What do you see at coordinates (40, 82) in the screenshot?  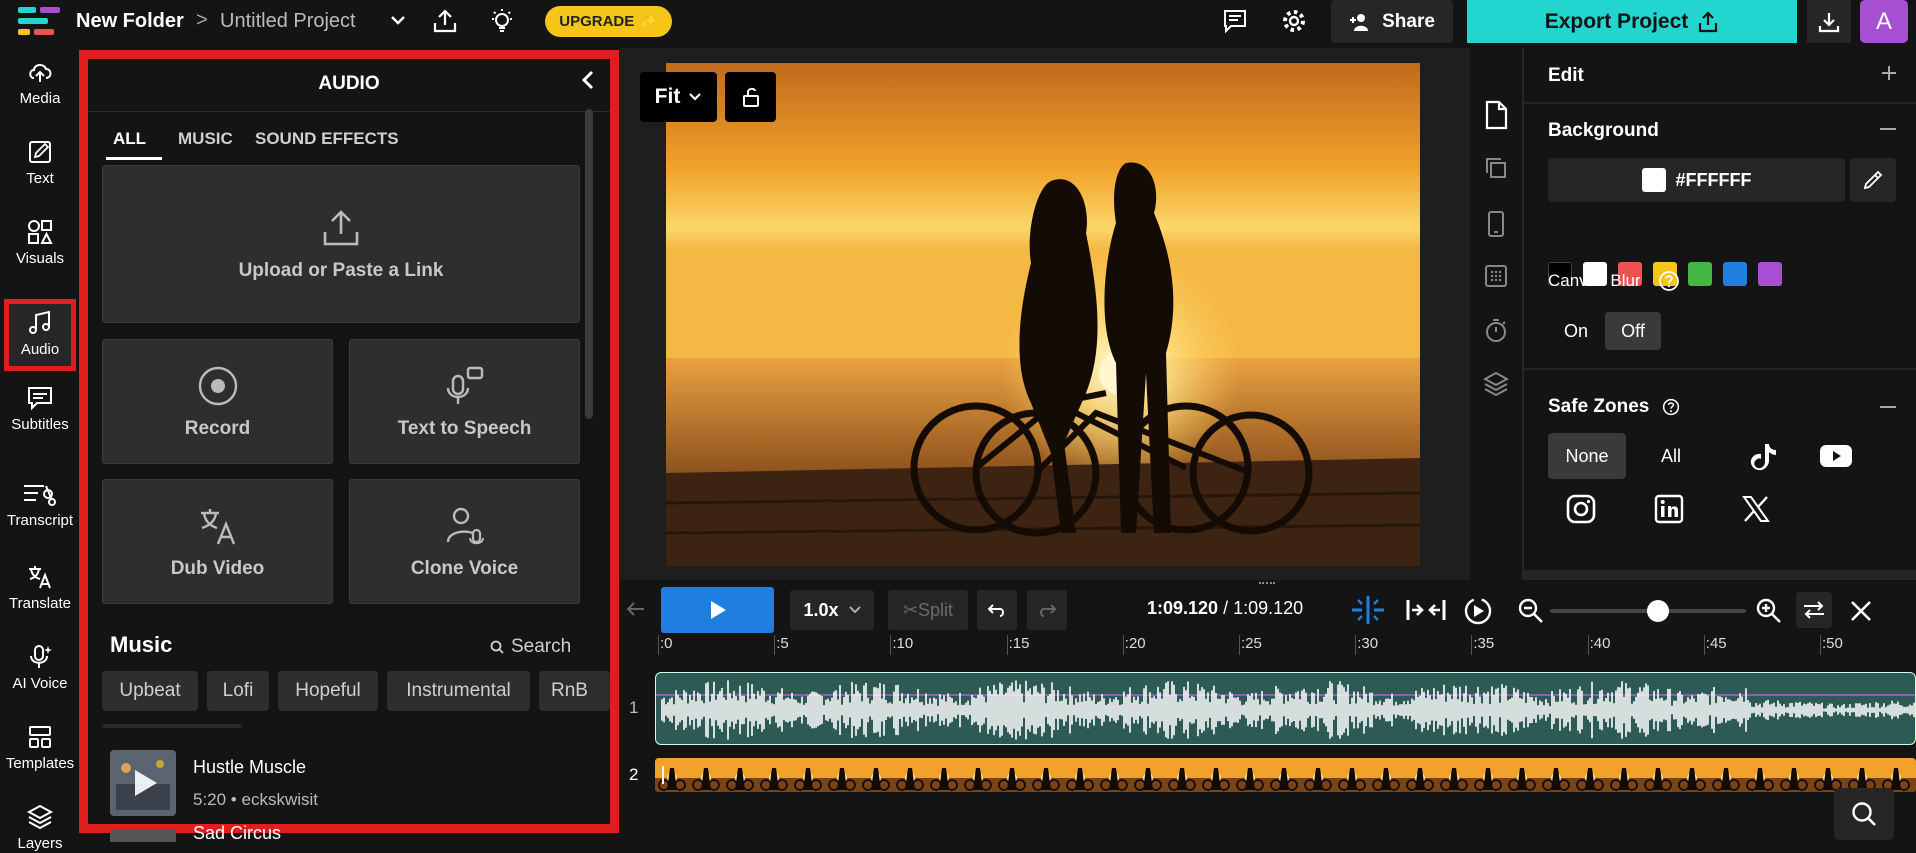 I see `sidebar-item-media: Media` at bounding box center [40, 82].